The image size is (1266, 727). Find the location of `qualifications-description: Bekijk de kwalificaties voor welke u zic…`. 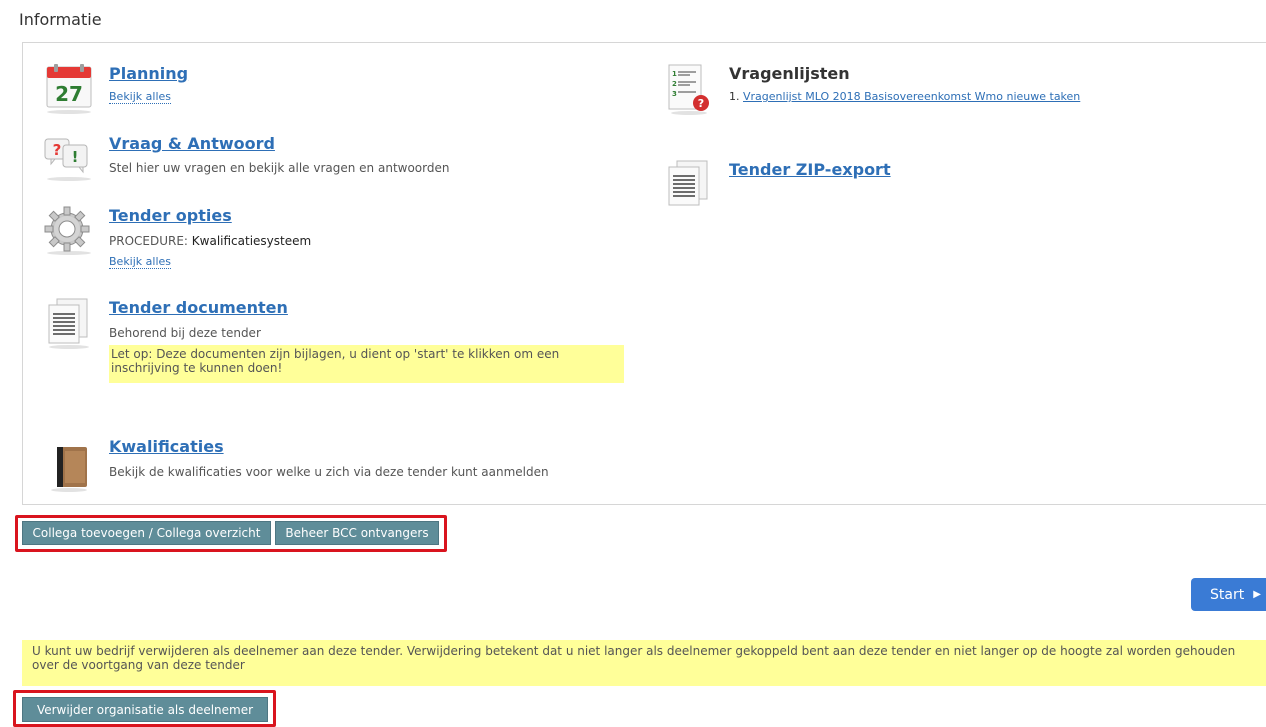

qualifications-description: Bekijk de kwalificaties voor welke u zic… is located at coordinates (329, 472).